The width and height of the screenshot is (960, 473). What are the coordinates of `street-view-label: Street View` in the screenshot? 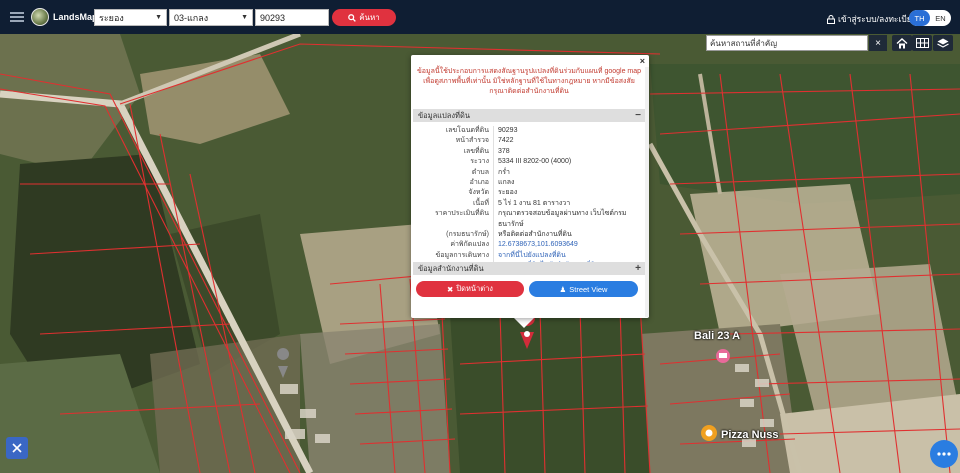 It's located at (588, 289).